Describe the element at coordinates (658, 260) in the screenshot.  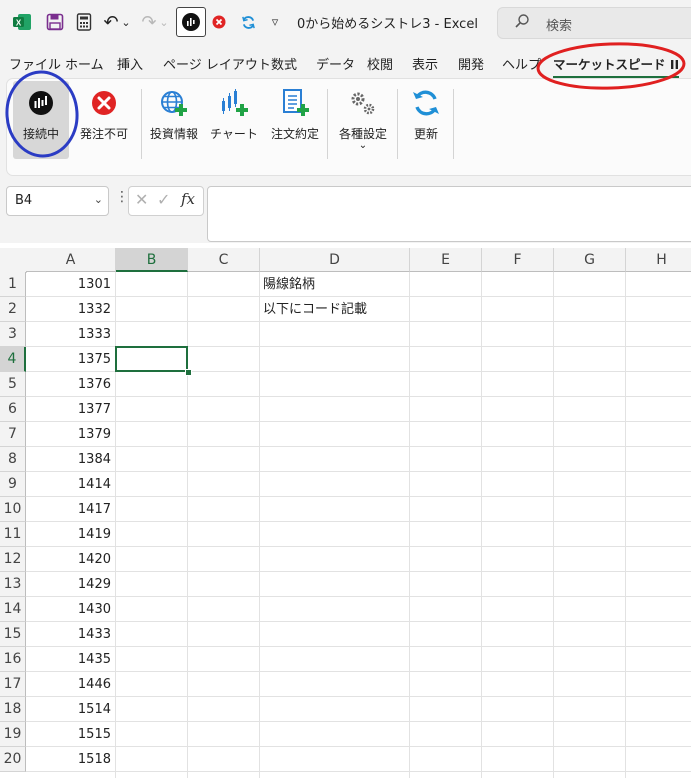
I see `column-header-h: H` at that location.